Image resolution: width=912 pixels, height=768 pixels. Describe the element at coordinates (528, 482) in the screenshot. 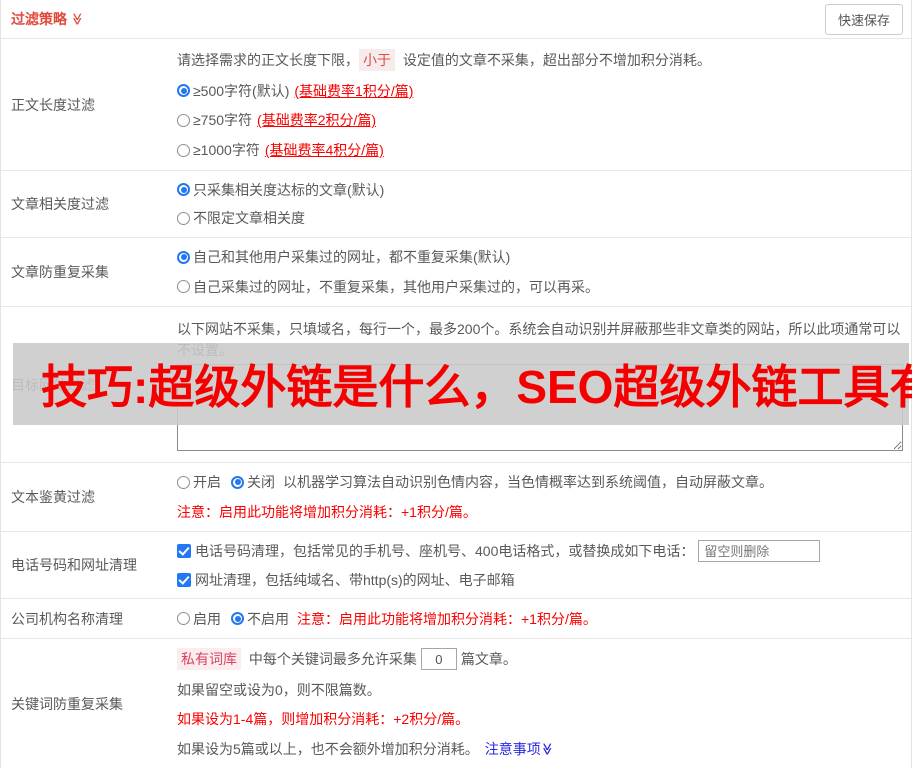

I see `porn-filter-desc: 以机器学习算法自动识别色情内容，当色情概率达到系统阈值，自动屏蔽文章。` at that location.